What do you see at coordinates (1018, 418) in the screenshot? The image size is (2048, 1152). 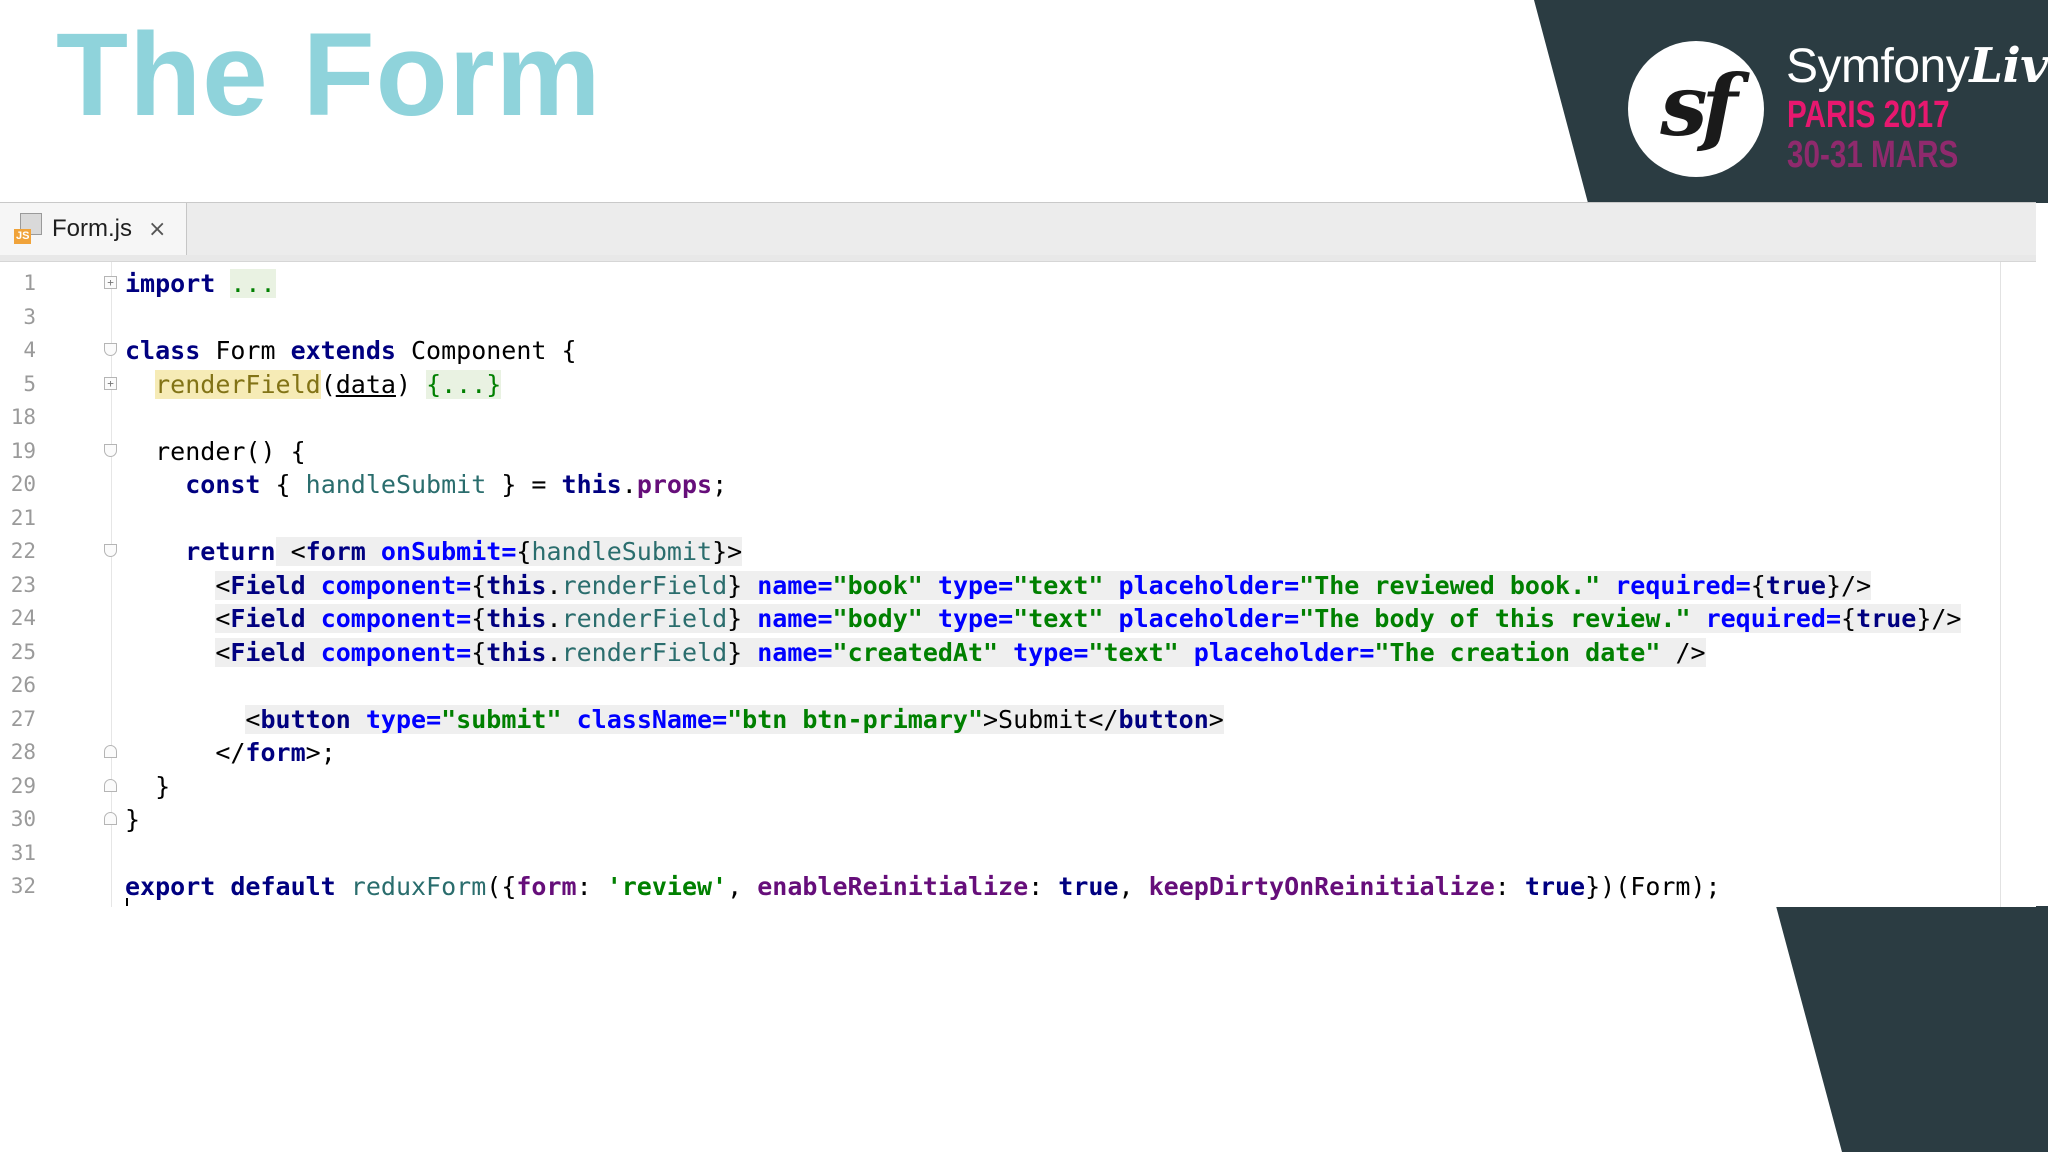 I see `code-line: 18` at bounding box center [1018, 418].